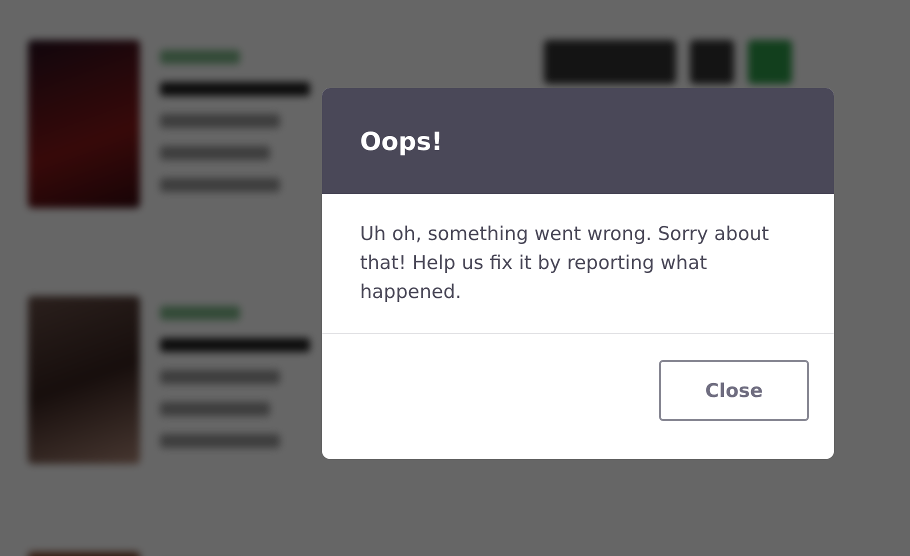  Describe the element at coordinates (734, 390) in the screenshot. I see `close-button: Close` at that location.